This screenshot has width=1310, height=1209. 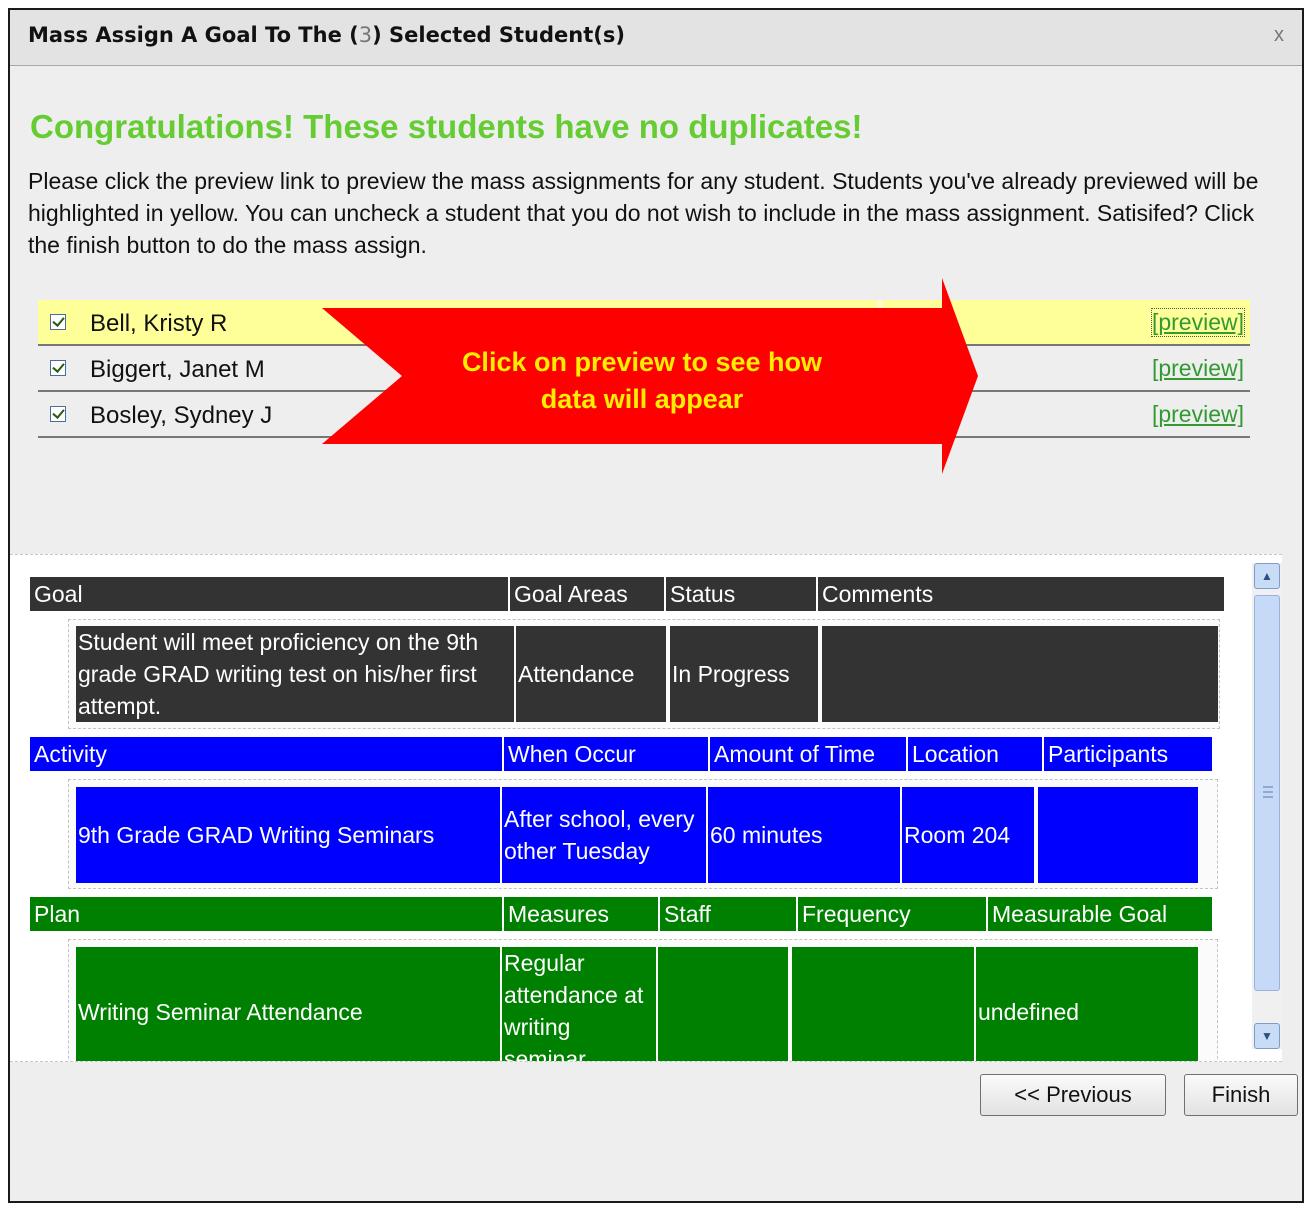 I want to click on finish-button: Finish, so click(x=1241, y=1095).